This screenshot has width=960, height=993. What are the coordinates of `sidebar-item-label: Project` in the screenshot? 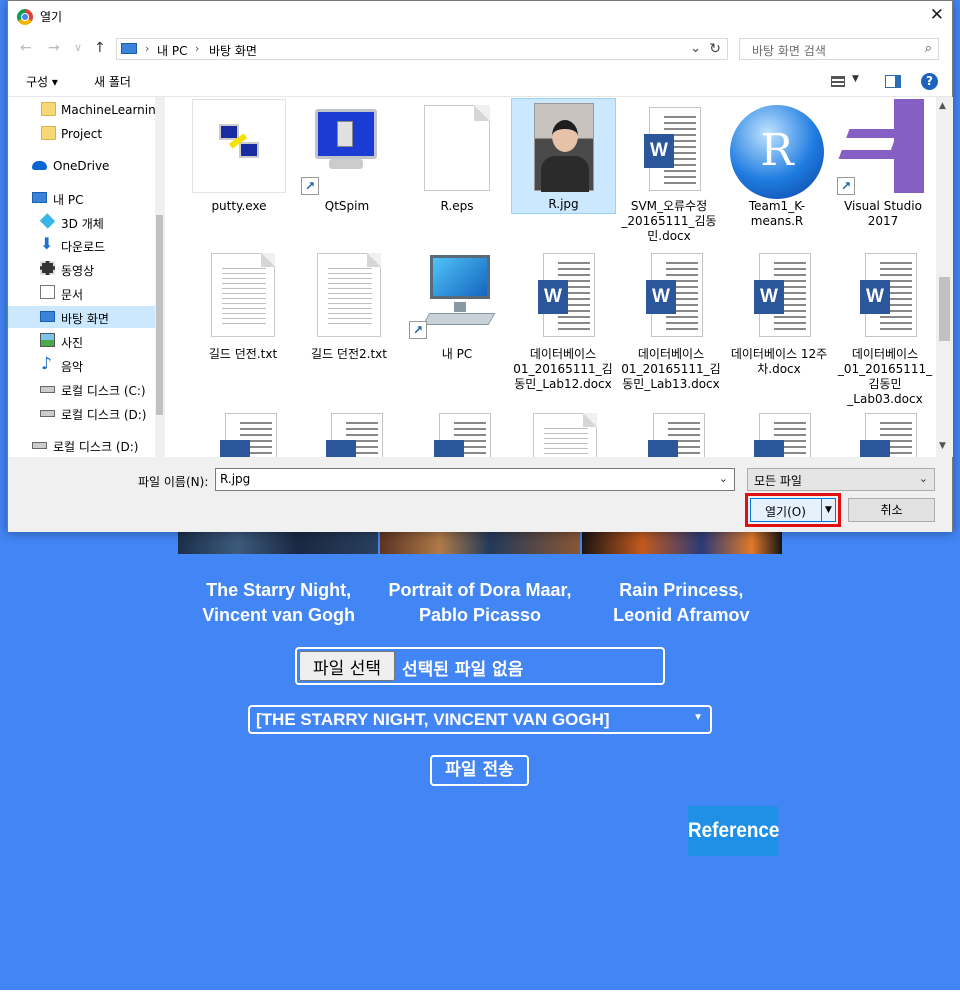 It's located at (82, 134).